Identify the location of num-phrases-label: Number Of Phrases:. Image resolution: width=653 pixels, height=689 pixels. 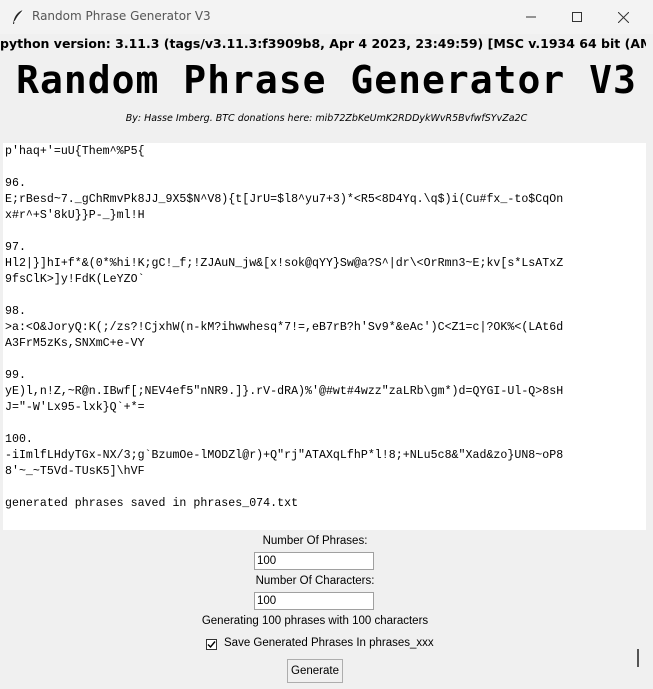
(315, 541).